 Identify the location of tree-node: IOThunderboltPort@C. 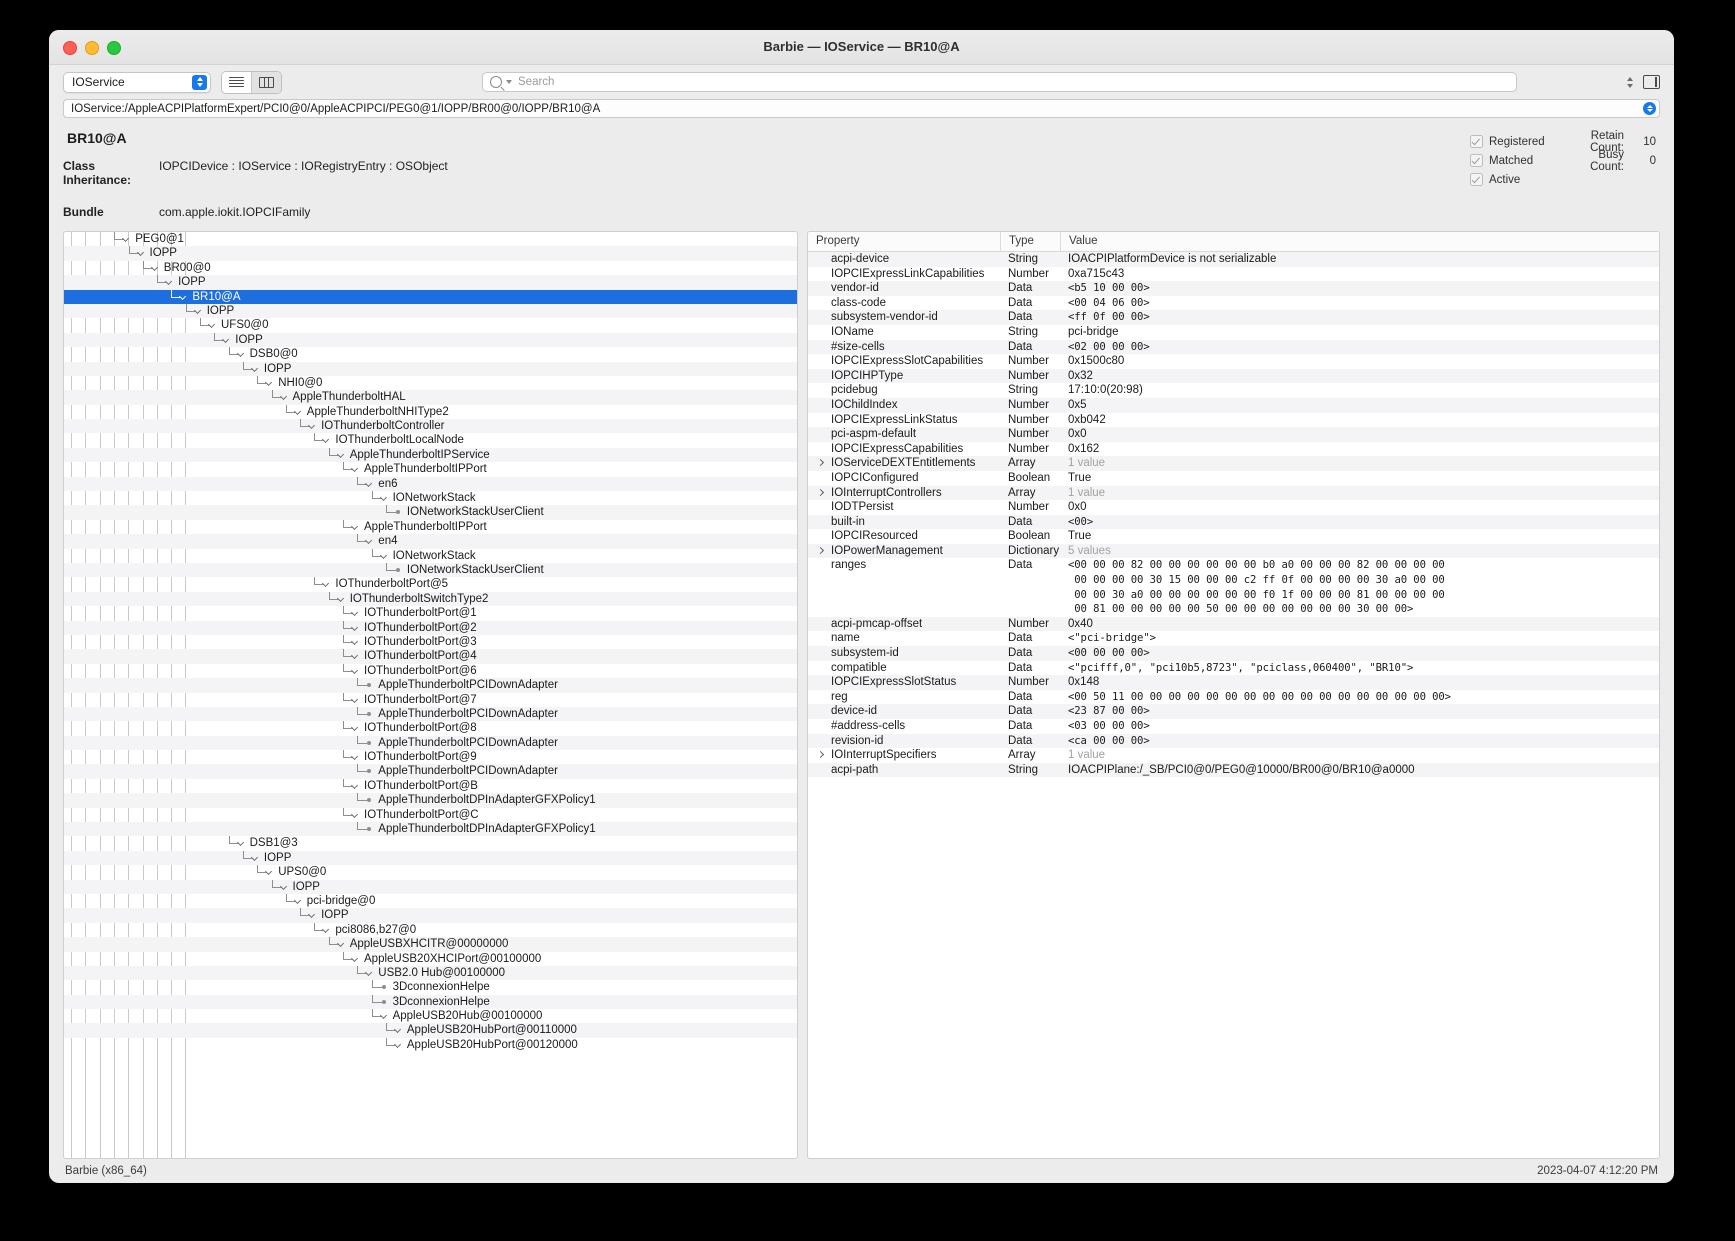
(430, 814).